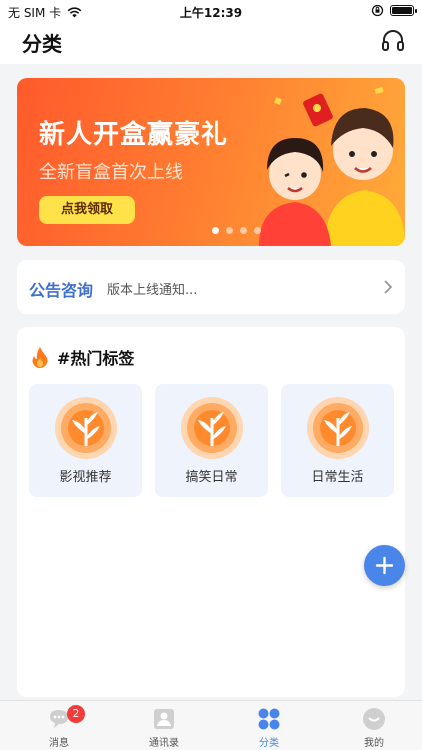 The image size is (422, 750). Describe the element at coordinates (388, 287) in the screenshot. I see `chevron-right-icon` at that location.